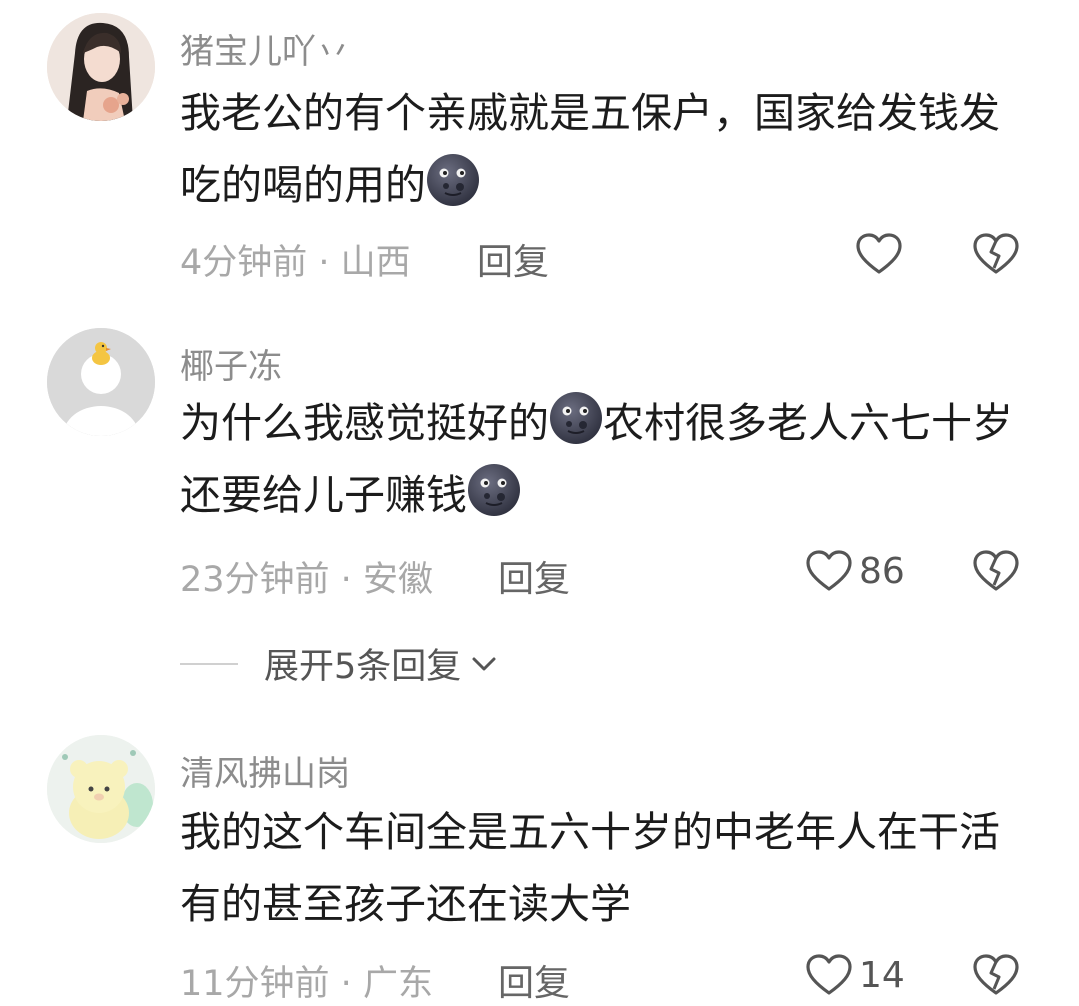 The height and width of the screenshot is (1006, 1079). What do you see at coordinates (590, 868) in the screenshot?
I see `comment-text: 我的这个车间全是五六十岁的中老年人在干活 有的甚至孩子还在读大学` at bounding box center [590, 868].